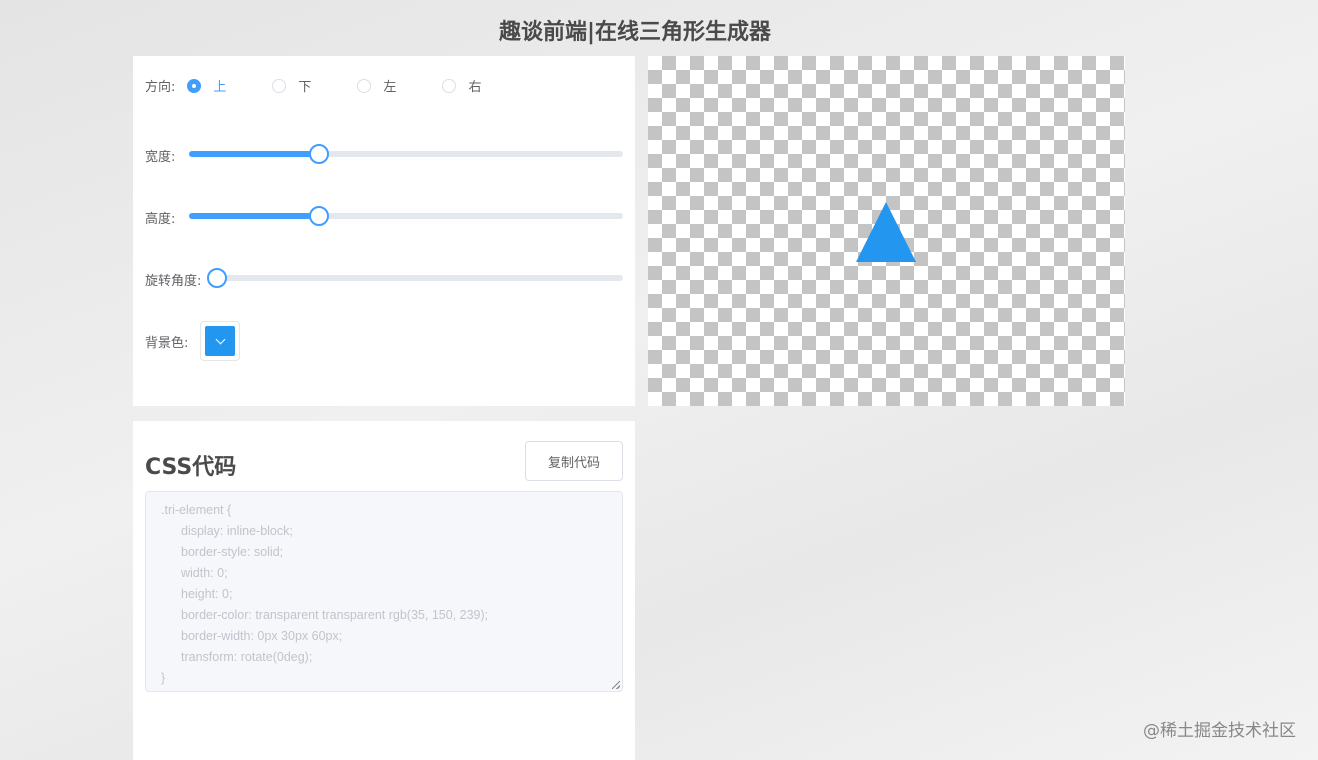 The height and width of the screenshot is (760, 1318). I want to click on radio-label: 上, so click(220, 87).